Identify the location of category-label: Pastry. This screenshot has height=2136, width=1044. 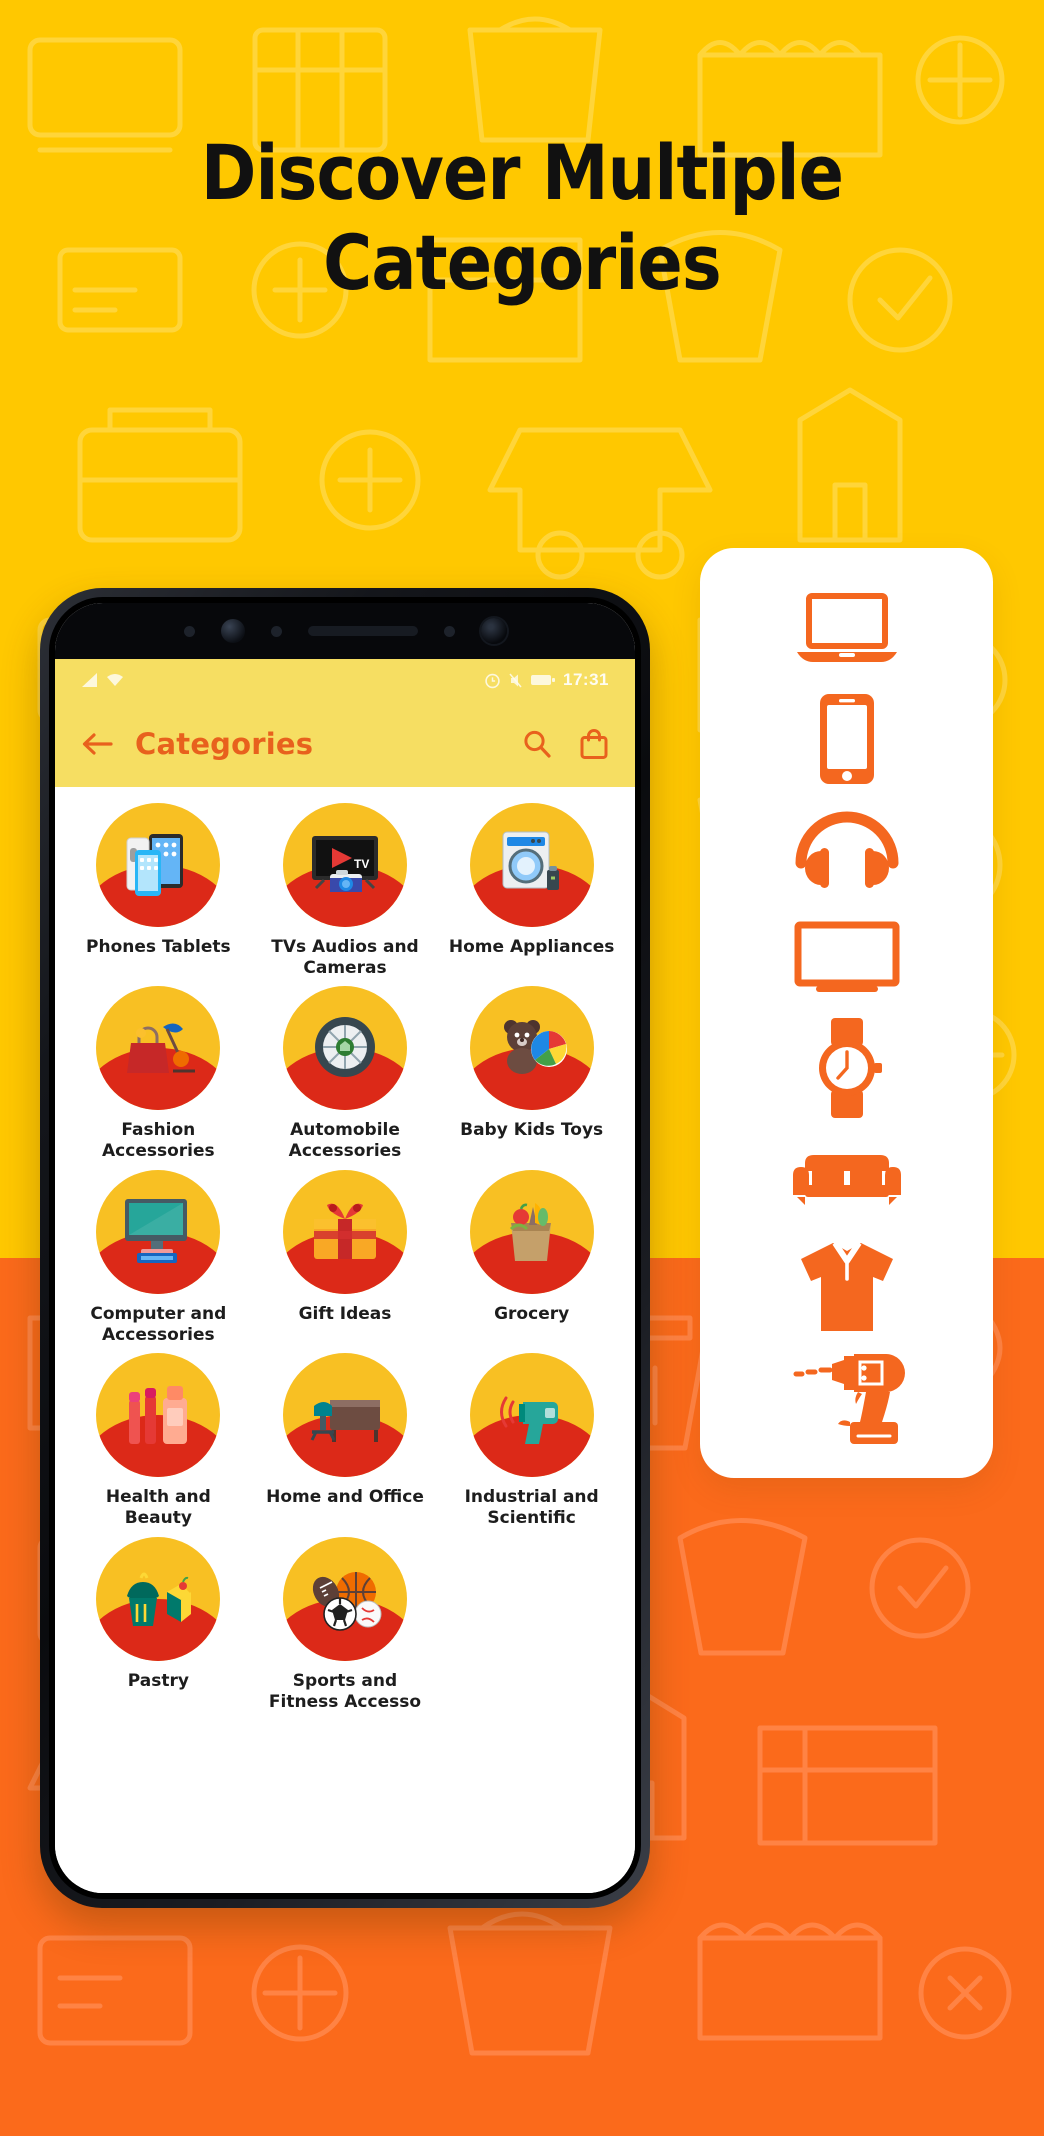
(158, 1680).